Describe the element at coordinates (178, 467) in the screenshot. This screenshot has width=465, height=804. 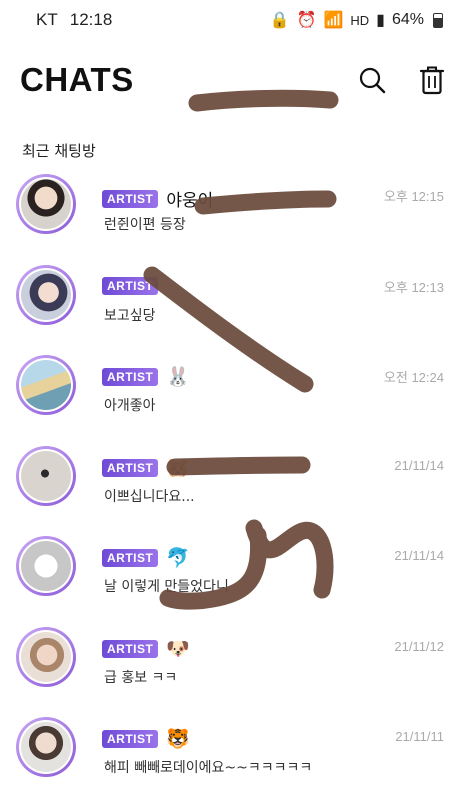
I see `hamster-icon: 🐹` at that location.